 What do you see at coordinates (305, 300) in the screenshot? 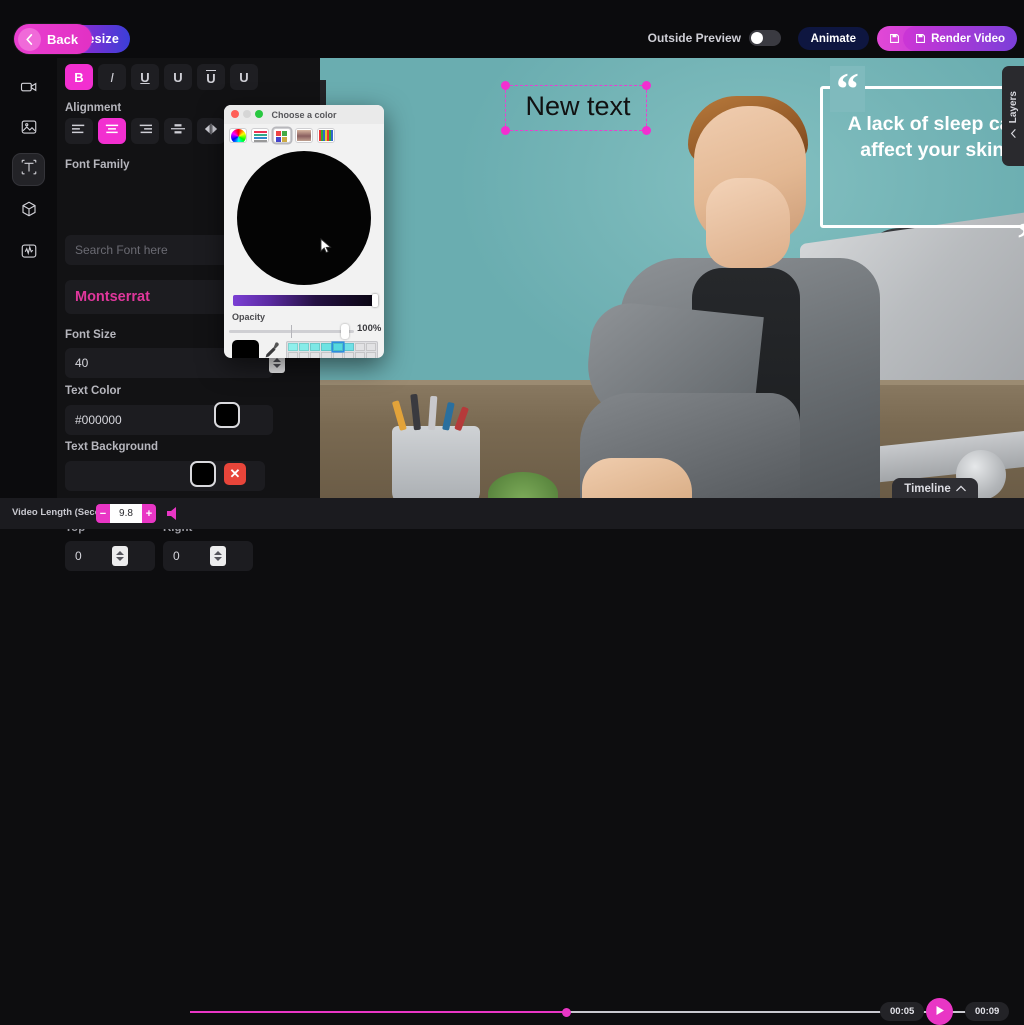
I see `hue-slider` at bounding box center [305, 300].